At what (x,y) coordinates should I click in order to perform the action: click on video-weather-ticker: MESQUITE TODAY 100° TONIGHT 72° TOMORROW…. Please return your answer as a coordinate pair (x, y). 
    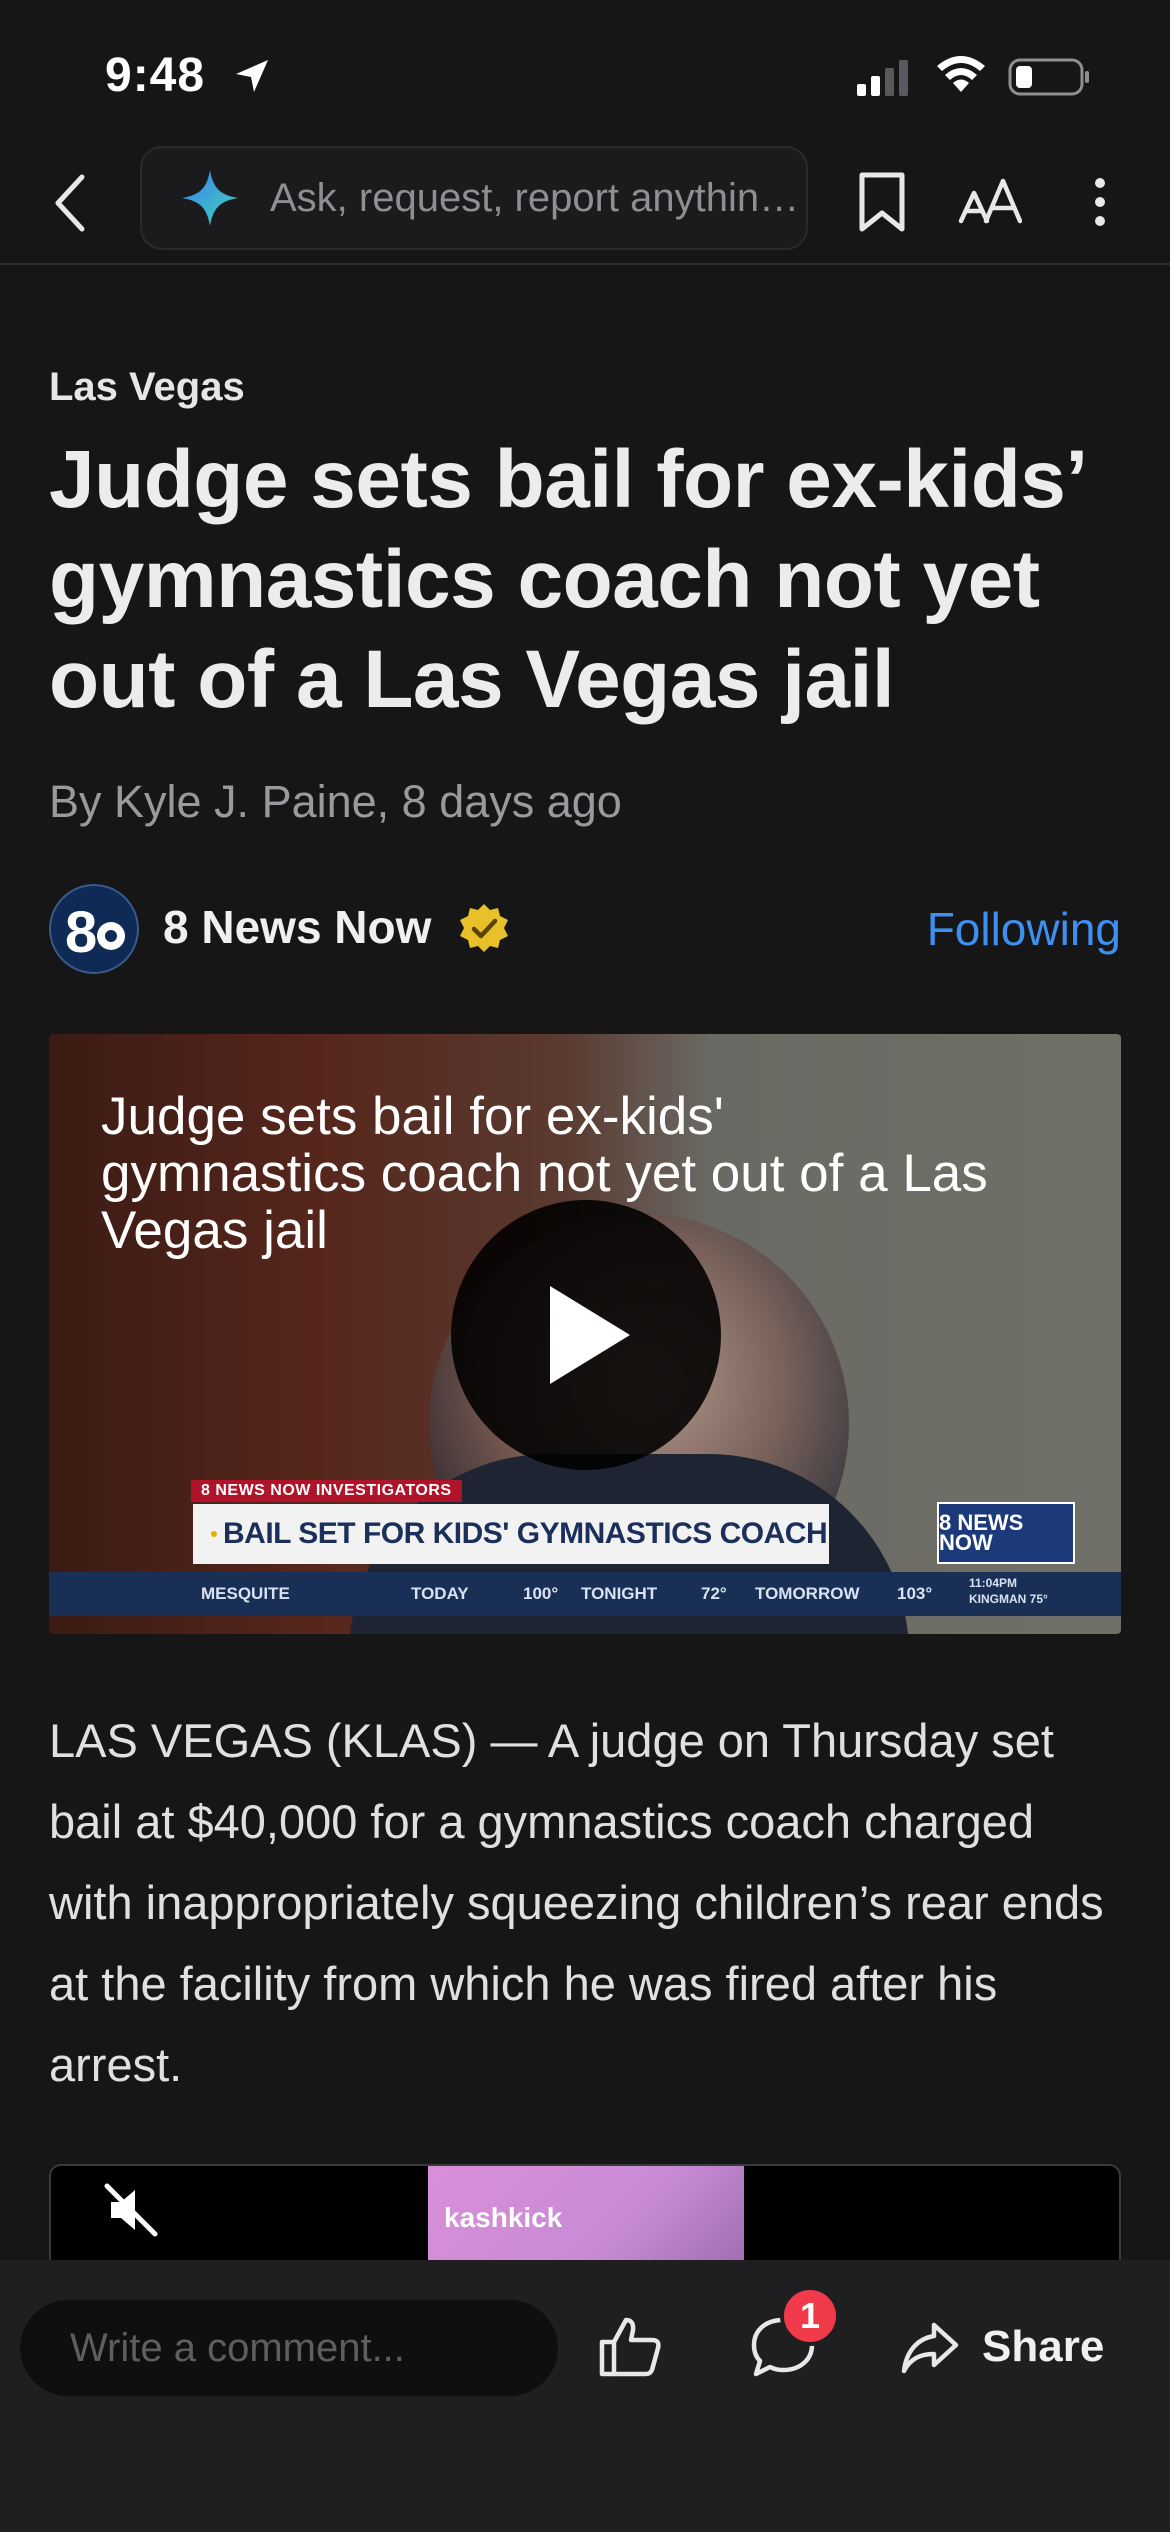
    Looking at the image, I should click on (585, 1594).